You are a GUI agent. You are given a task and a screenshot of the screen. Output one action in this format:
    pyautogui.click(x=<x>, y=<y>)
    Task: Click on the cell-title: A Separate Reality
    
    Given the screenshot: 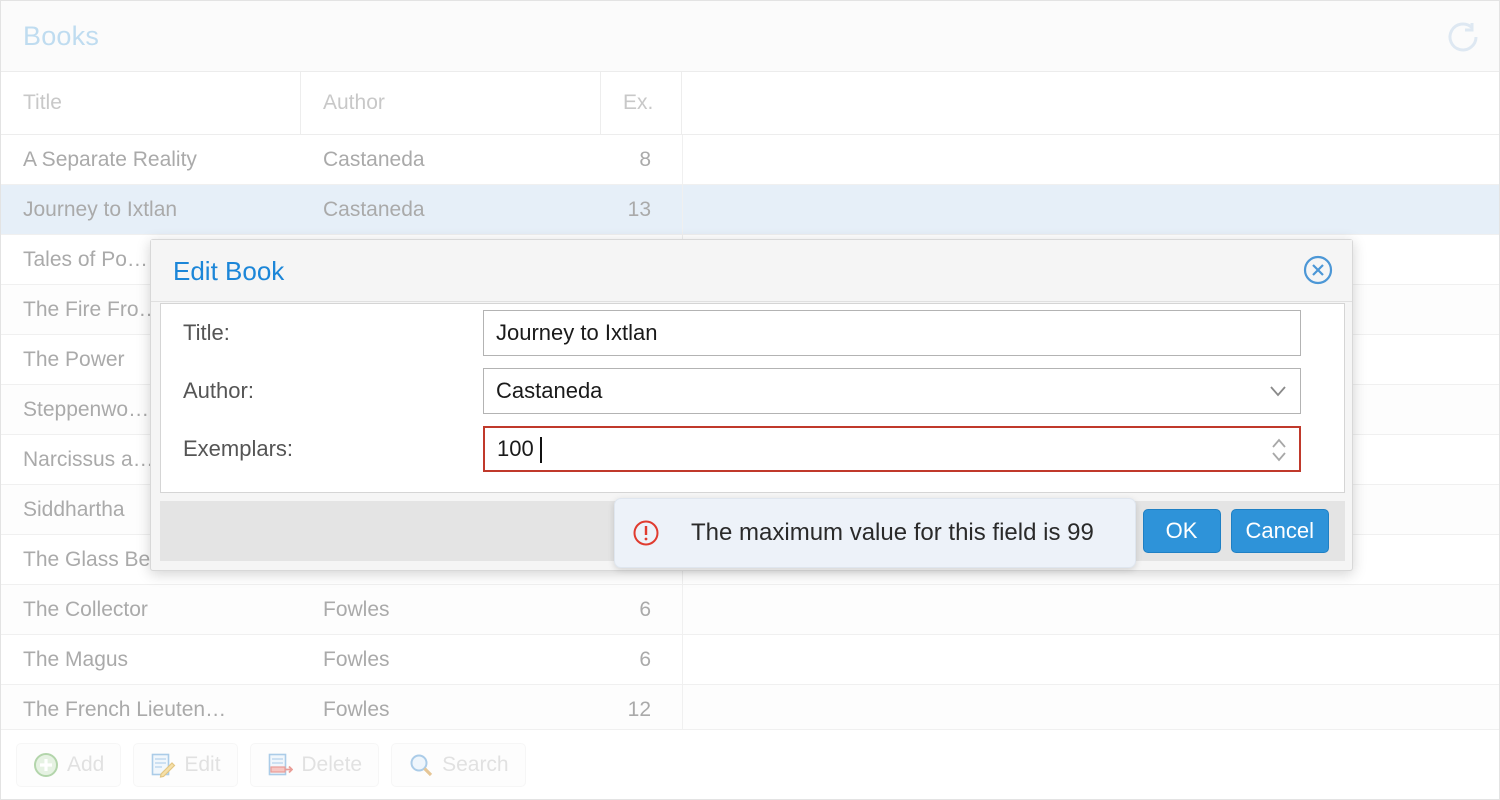 What is the action you would take?
    pyautogui.click(x=110, y=159)
    